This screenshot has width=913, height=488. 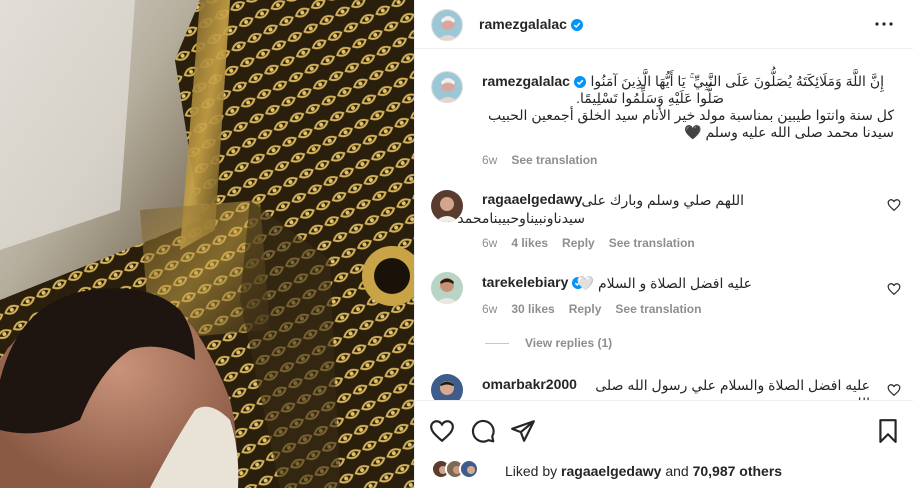 What do you see at coordinates (662, 200) in the screenshot?
I see `comment-text: اللهم صلي وسلم وبارك على` at bounding box center [662, 200].